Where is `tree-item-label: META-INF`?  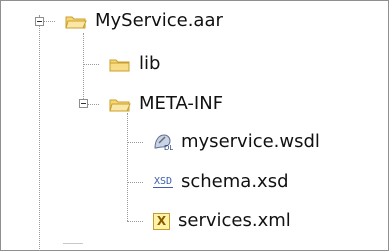
tree-item-label: META-INF is located at coordinates (181, 103).